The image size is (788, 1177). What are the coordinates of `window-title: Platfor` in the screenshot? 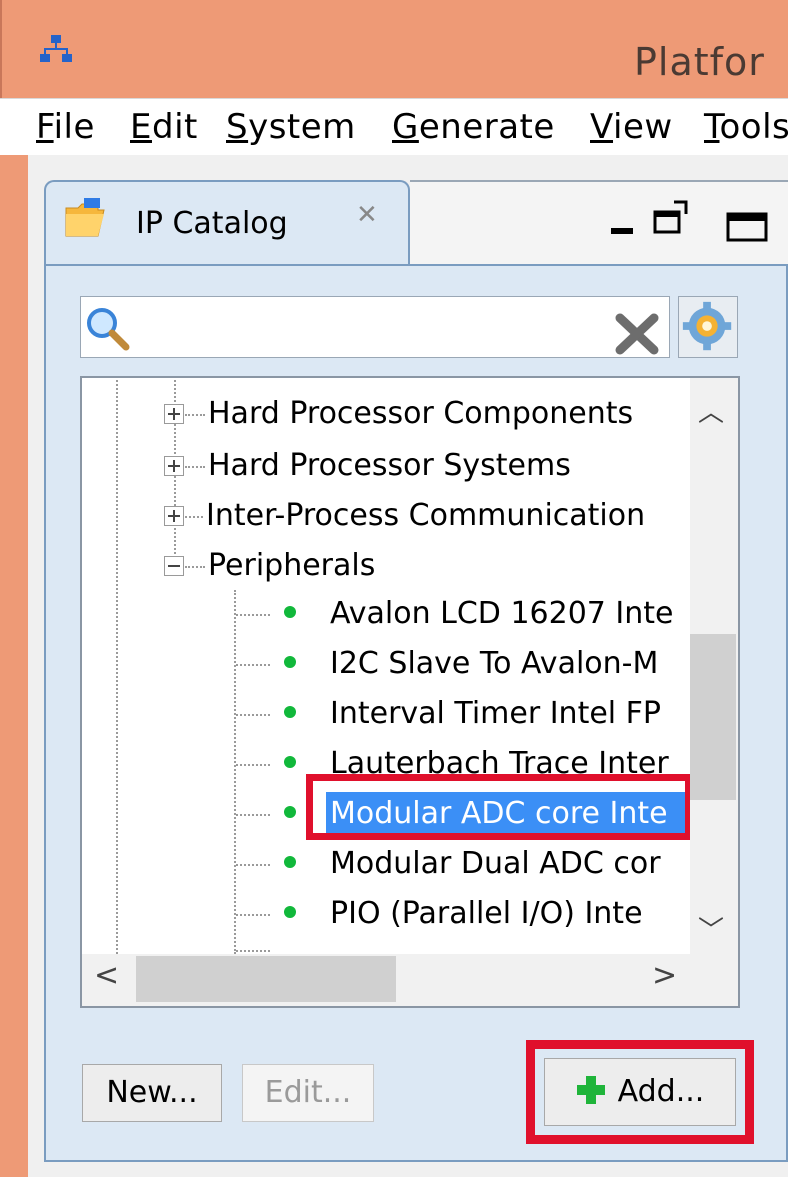 It's located at (699, 62).